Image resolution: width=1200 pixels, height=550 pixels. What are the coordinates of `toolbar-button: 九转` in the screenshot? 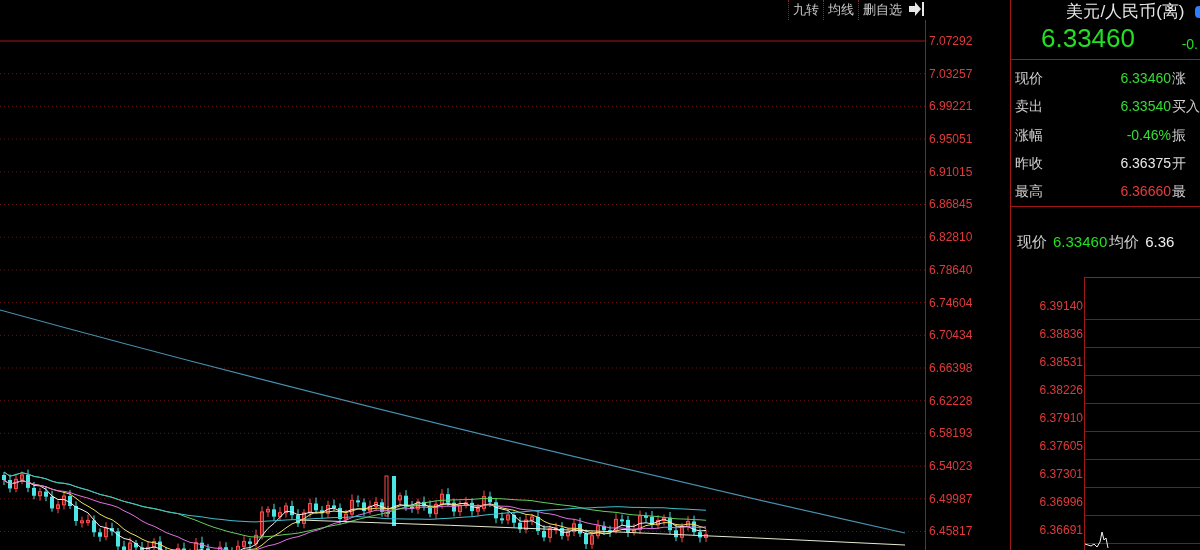 It's located at (805, 10).